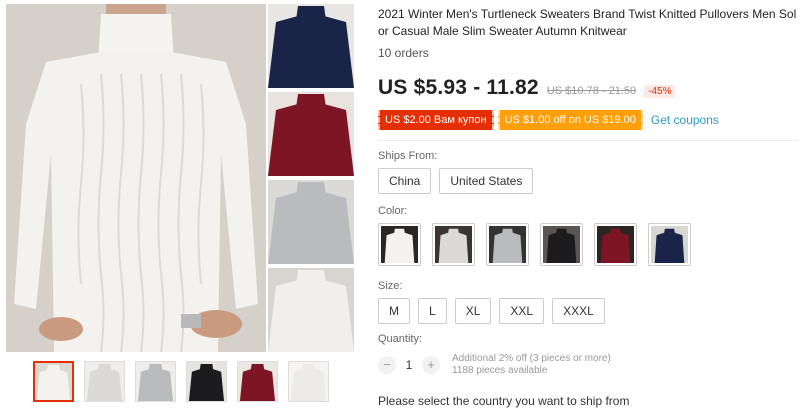  I want to click on side-image-gray, so click(311, 222).